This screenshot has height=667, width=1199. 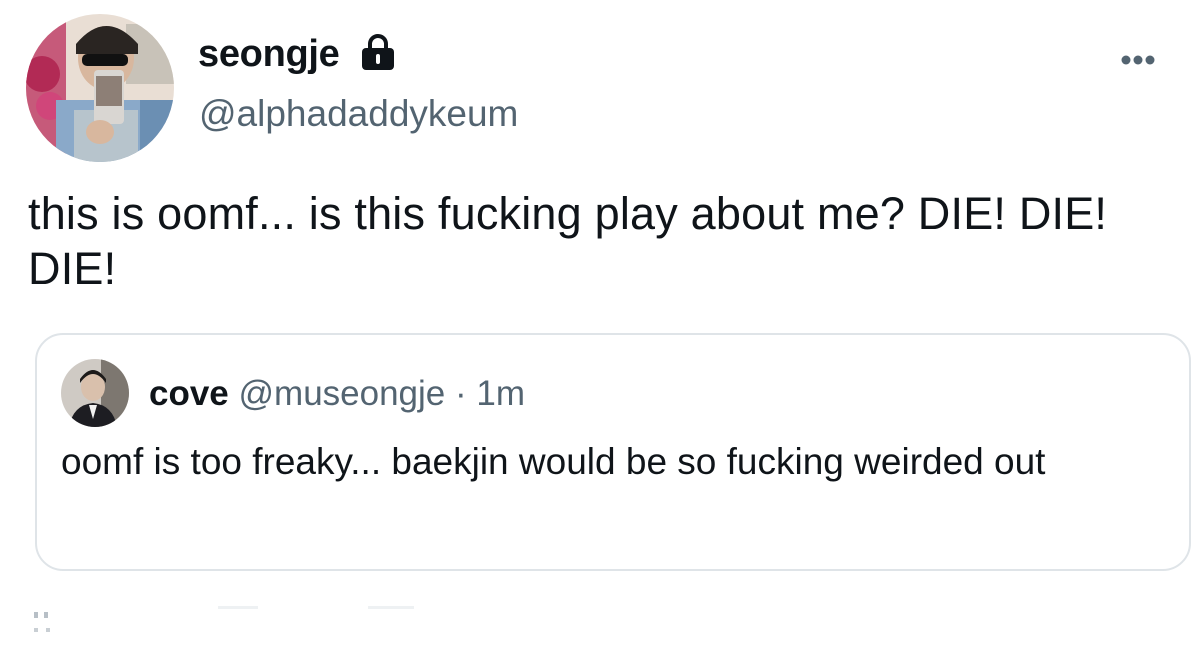 I want to click on quote-author-avatar, so click(x=95, y=393).